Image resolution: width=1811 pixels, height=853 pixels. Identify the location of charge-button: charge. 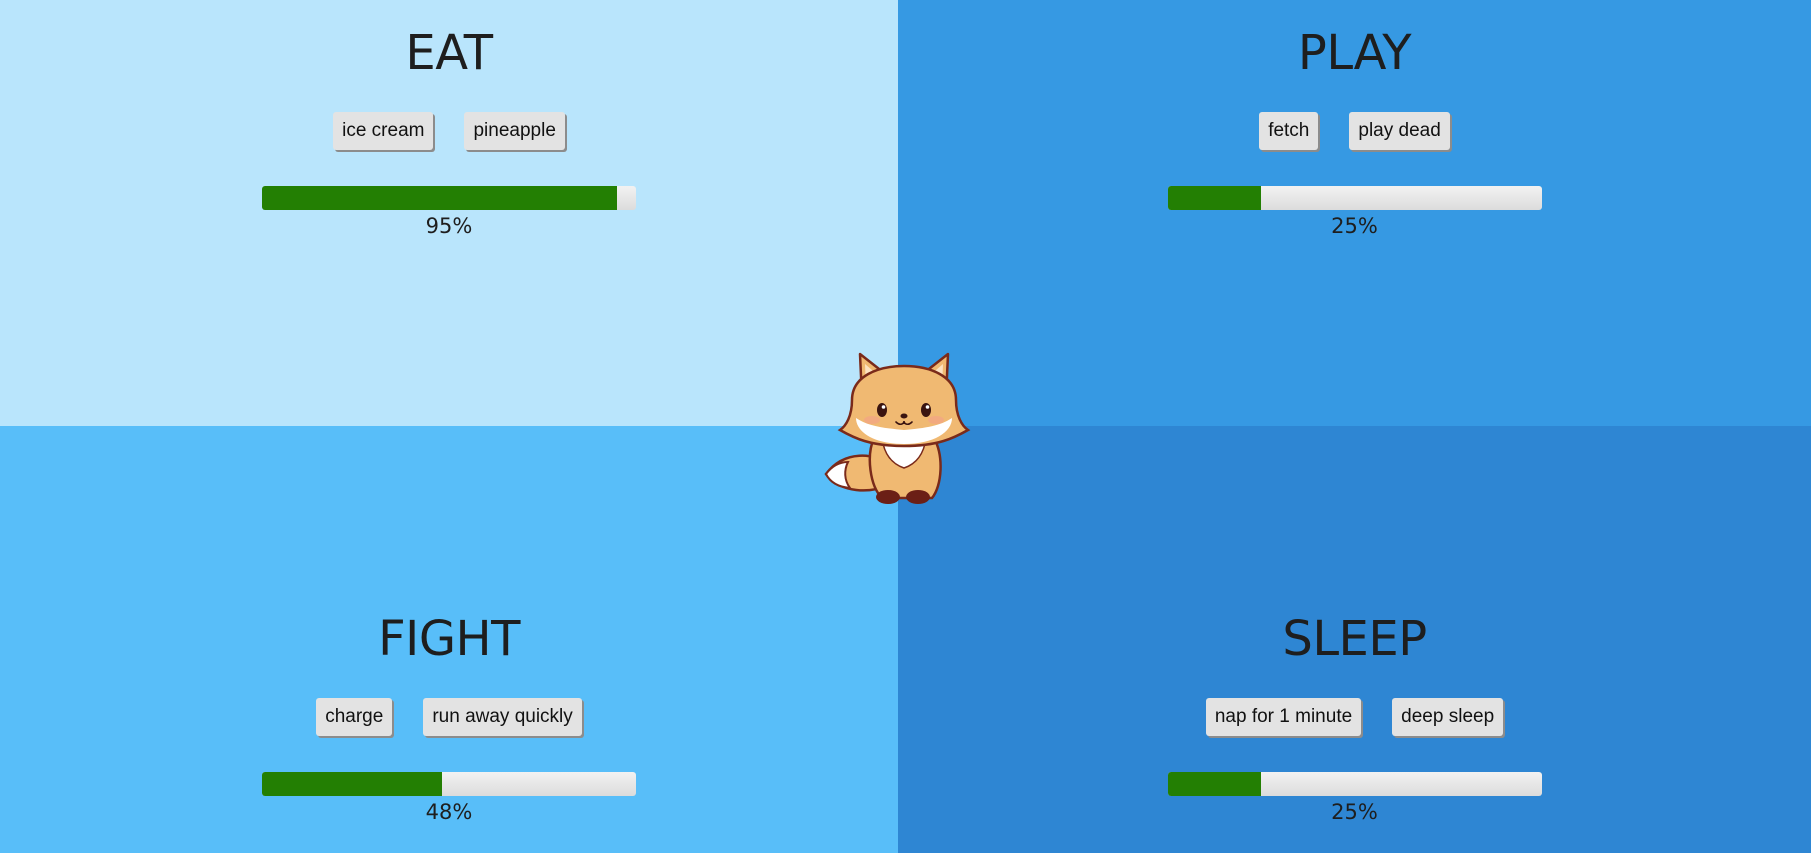
(354, 717).